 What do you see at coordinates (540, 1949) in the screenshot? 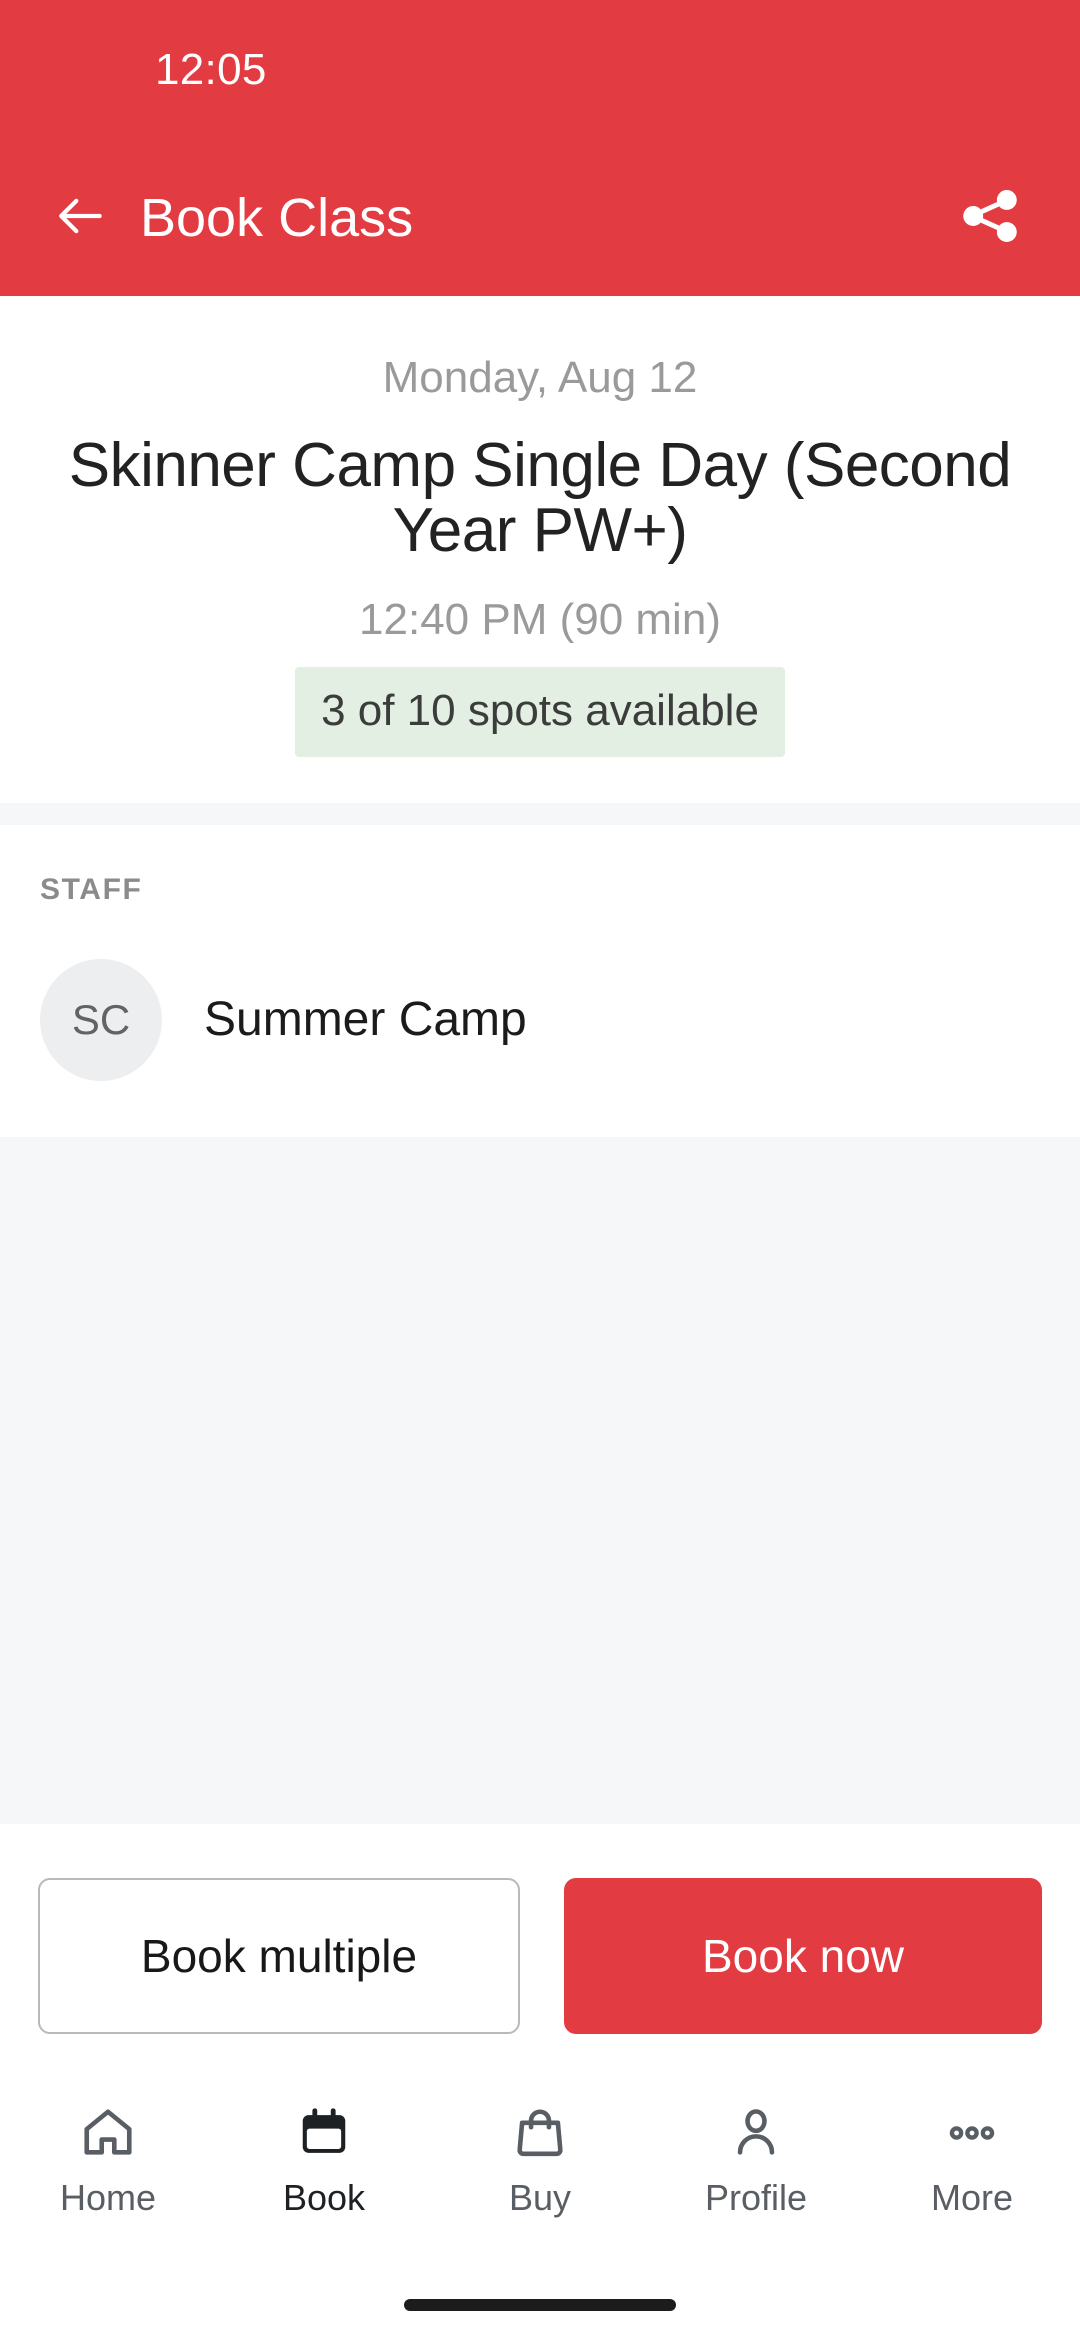
I see `action-bar: Book multiple Book now` at bounding box center [540, 1949].